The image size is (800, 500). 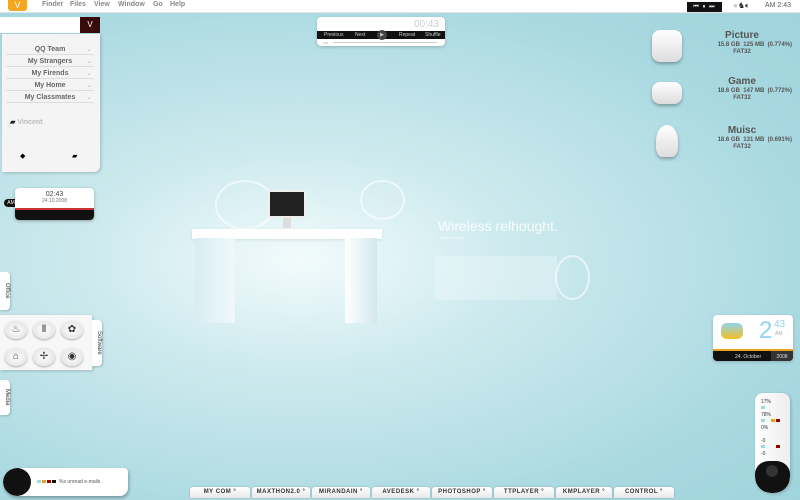 What do you see at coordinates (281, 492) in the screenshot?
I see `taskbar-item: MAXTHON2.0 °` at bounding box center [281, 492].